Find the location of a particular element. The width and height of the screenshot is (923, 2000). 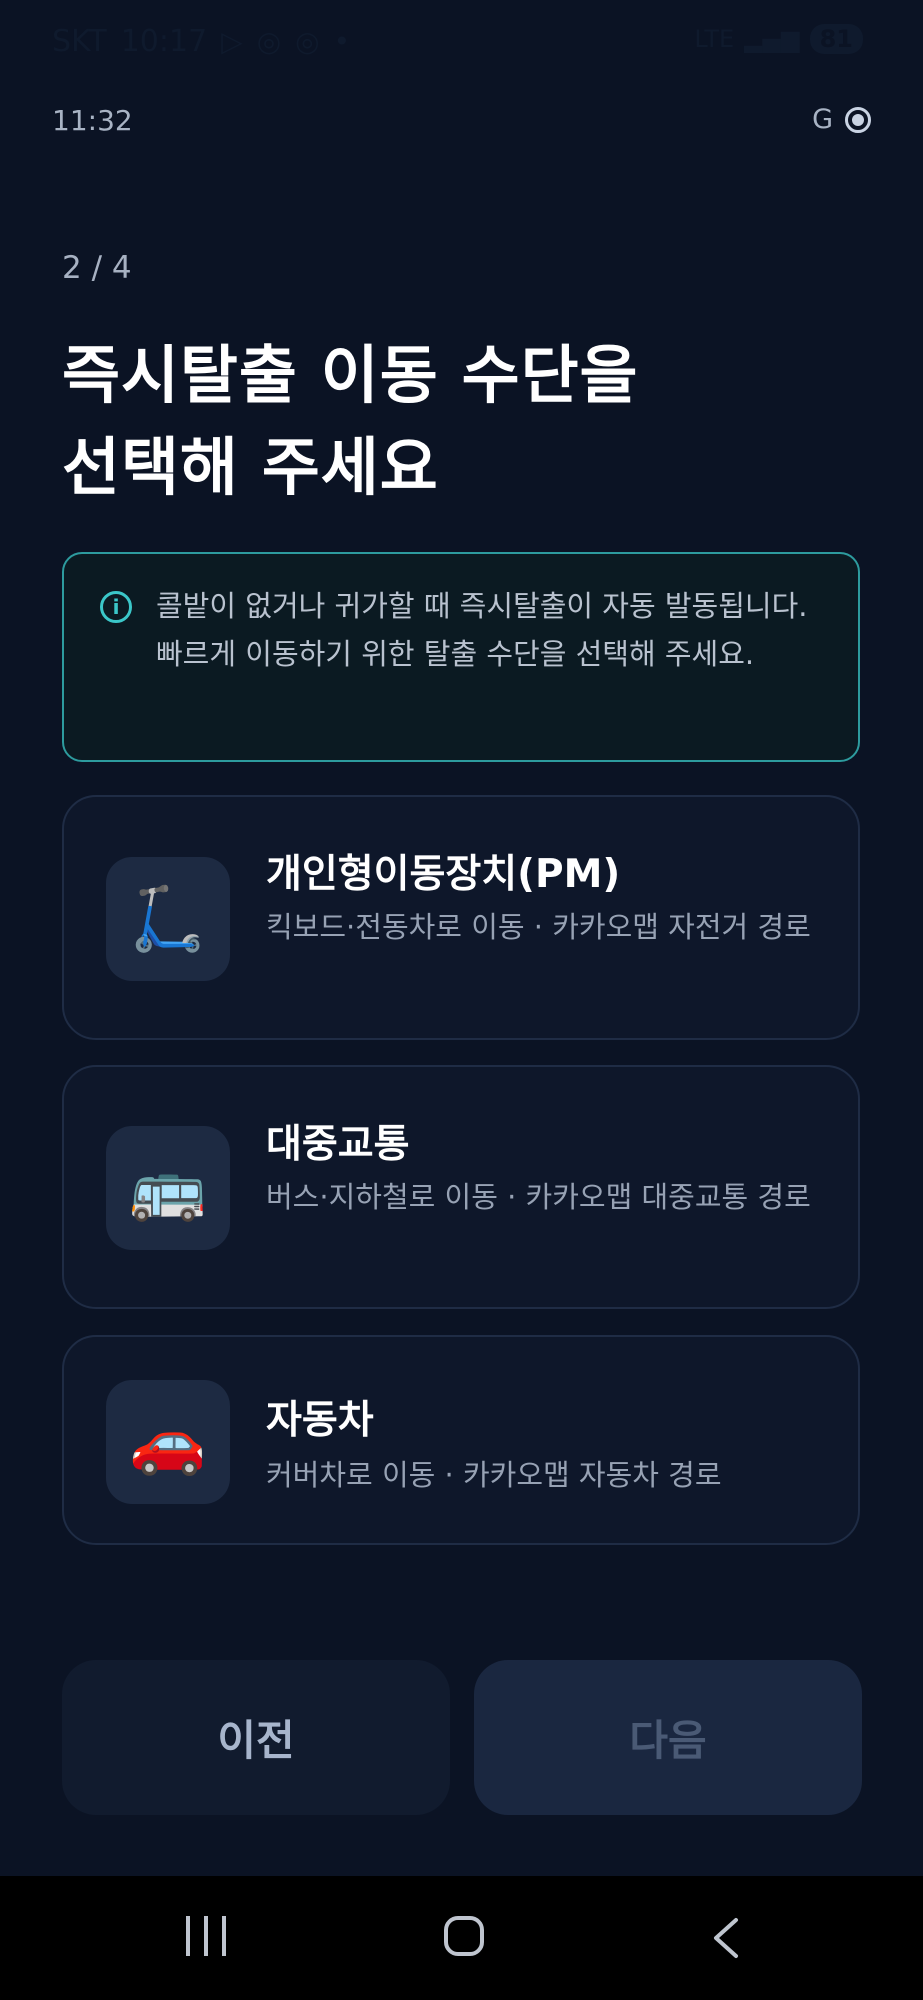

step-indicator: 2 / 4 is located at coordinates (97, 268).